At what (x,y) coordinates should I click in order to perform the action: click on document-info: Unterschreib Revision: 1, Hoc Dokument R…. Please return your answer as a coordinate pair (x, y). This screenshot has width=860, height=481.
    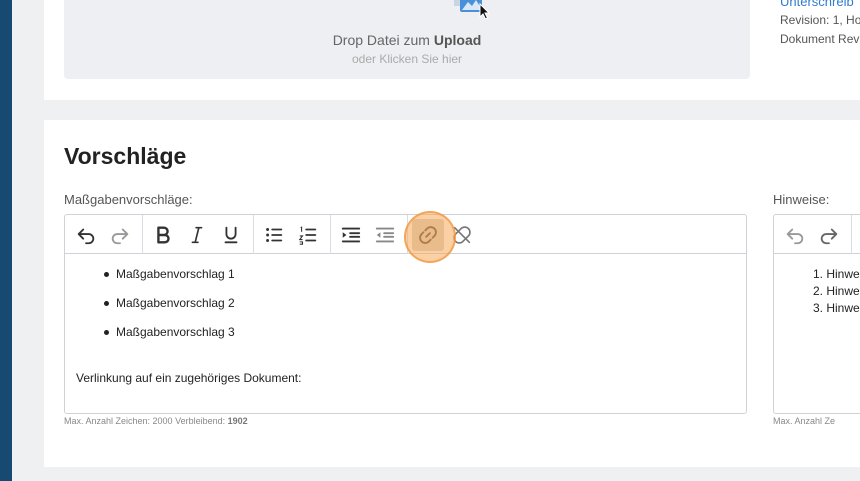
    Looking at the image, I should click on (820, 24).